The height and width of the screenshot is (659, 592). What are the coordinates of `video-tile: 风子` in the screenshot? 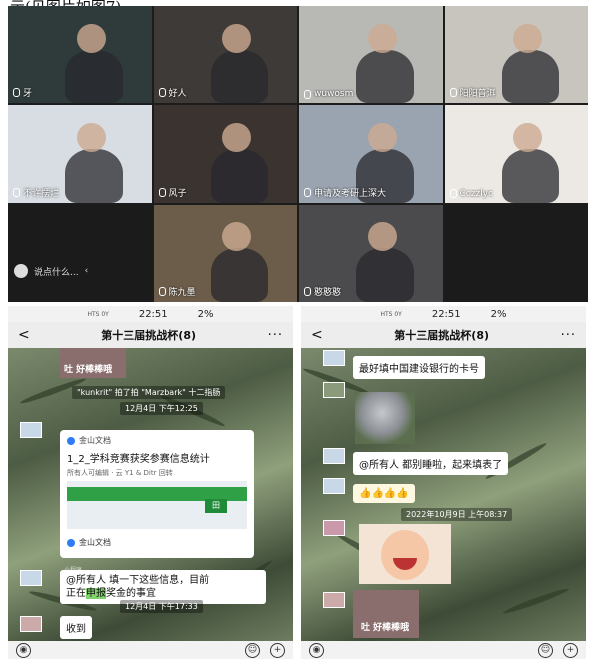 It's located at (225, 154).